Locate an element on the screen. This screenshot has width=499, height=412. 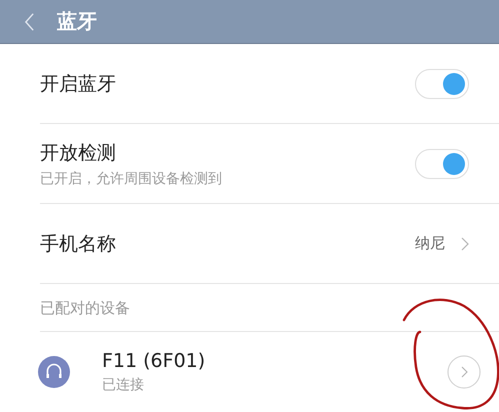
setting-label: 手机名称 is located at coordinates (78, 244).